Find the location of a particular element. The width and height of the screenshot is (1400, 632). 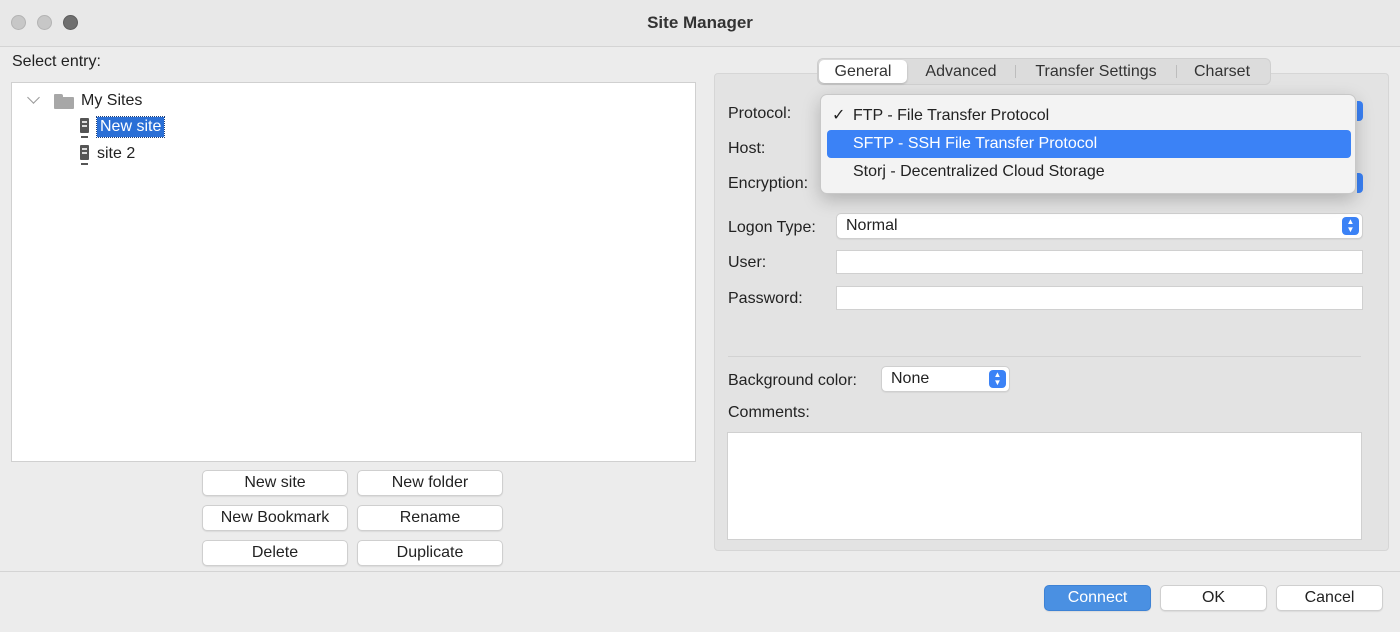

logon-type-value: Normal is located at coordinates (872, 225).